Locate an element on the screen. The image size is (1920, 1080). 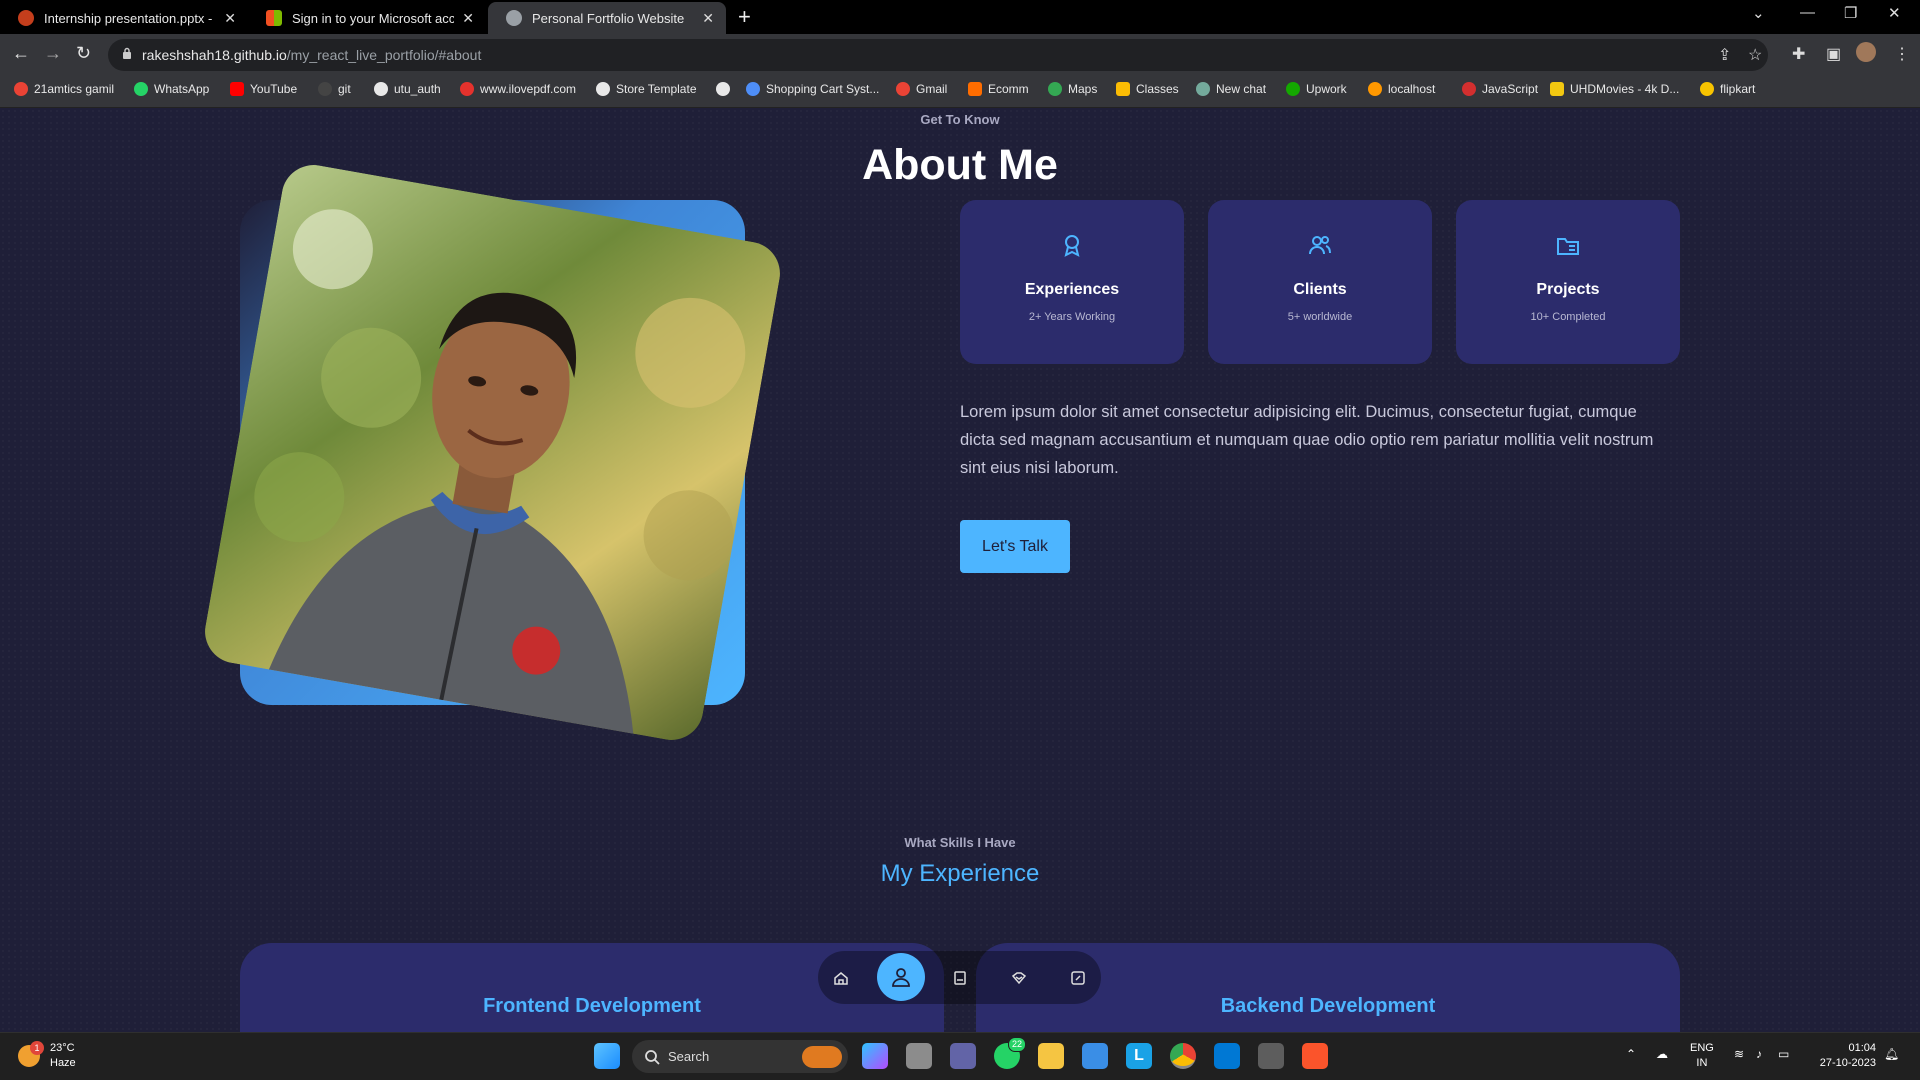
maps-icon is located at coordinates (1055, 89).